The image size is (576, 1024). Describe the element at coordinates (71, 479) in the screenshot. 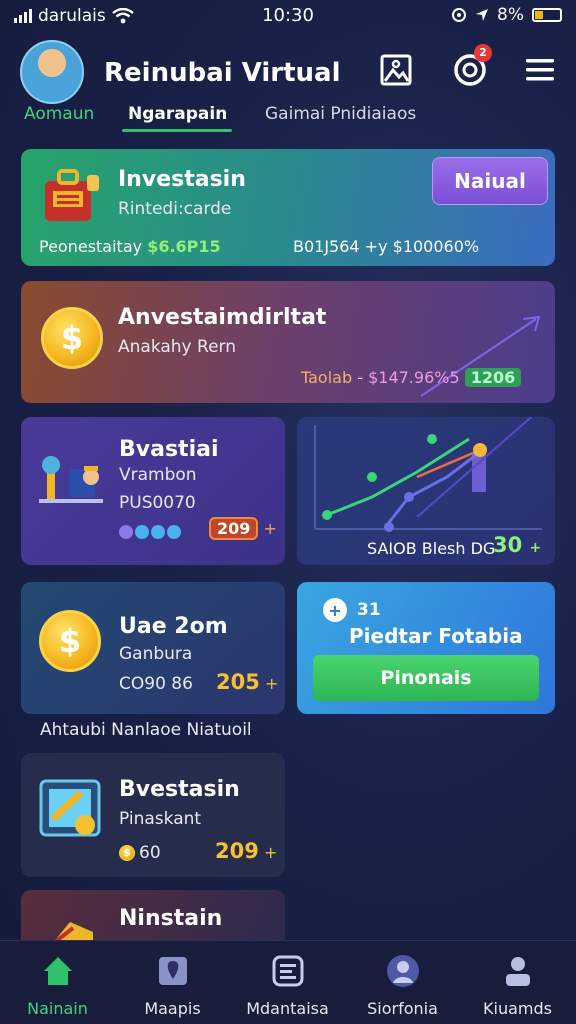

I see `worker-icon` at that location.